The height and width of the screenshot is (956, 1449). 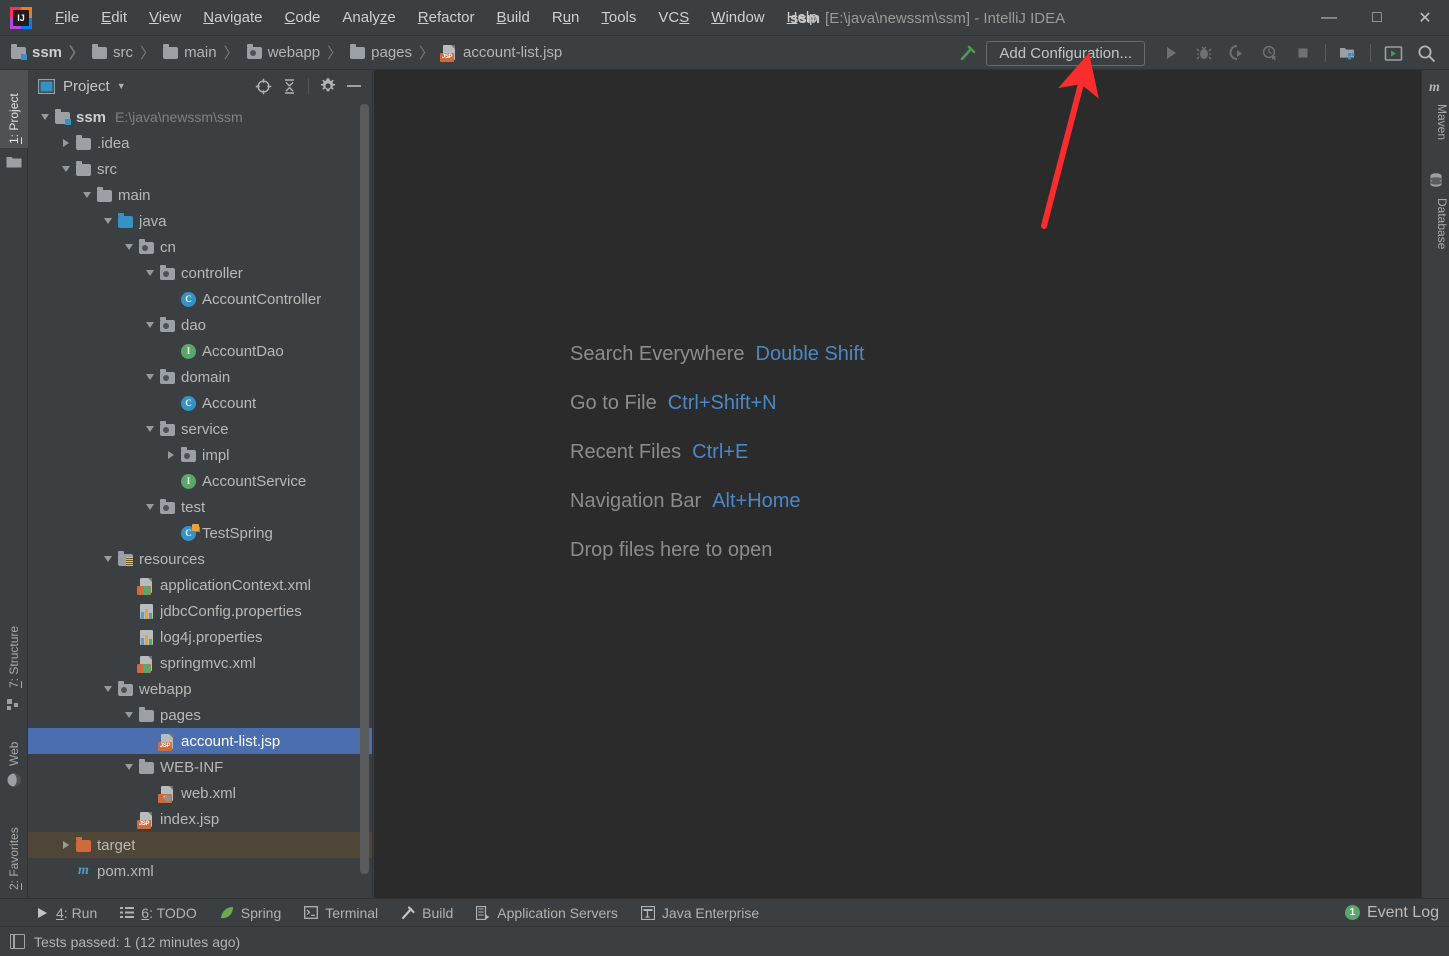 What do you see at coordinates (298, 52) in the screenshot?
I see `breadcrumb-item-webapp: webapp 〉` at bounding box center [298, 52].